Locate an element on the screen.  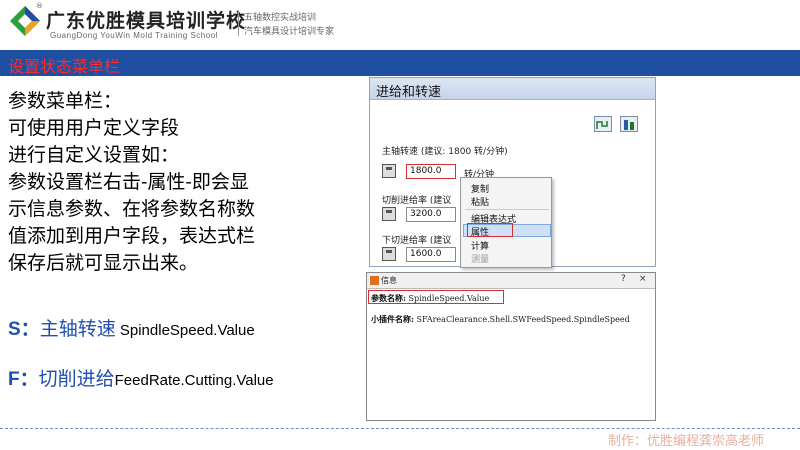
param-value: FeedRate.Cutting.Value is located at coordinates (194, 380).